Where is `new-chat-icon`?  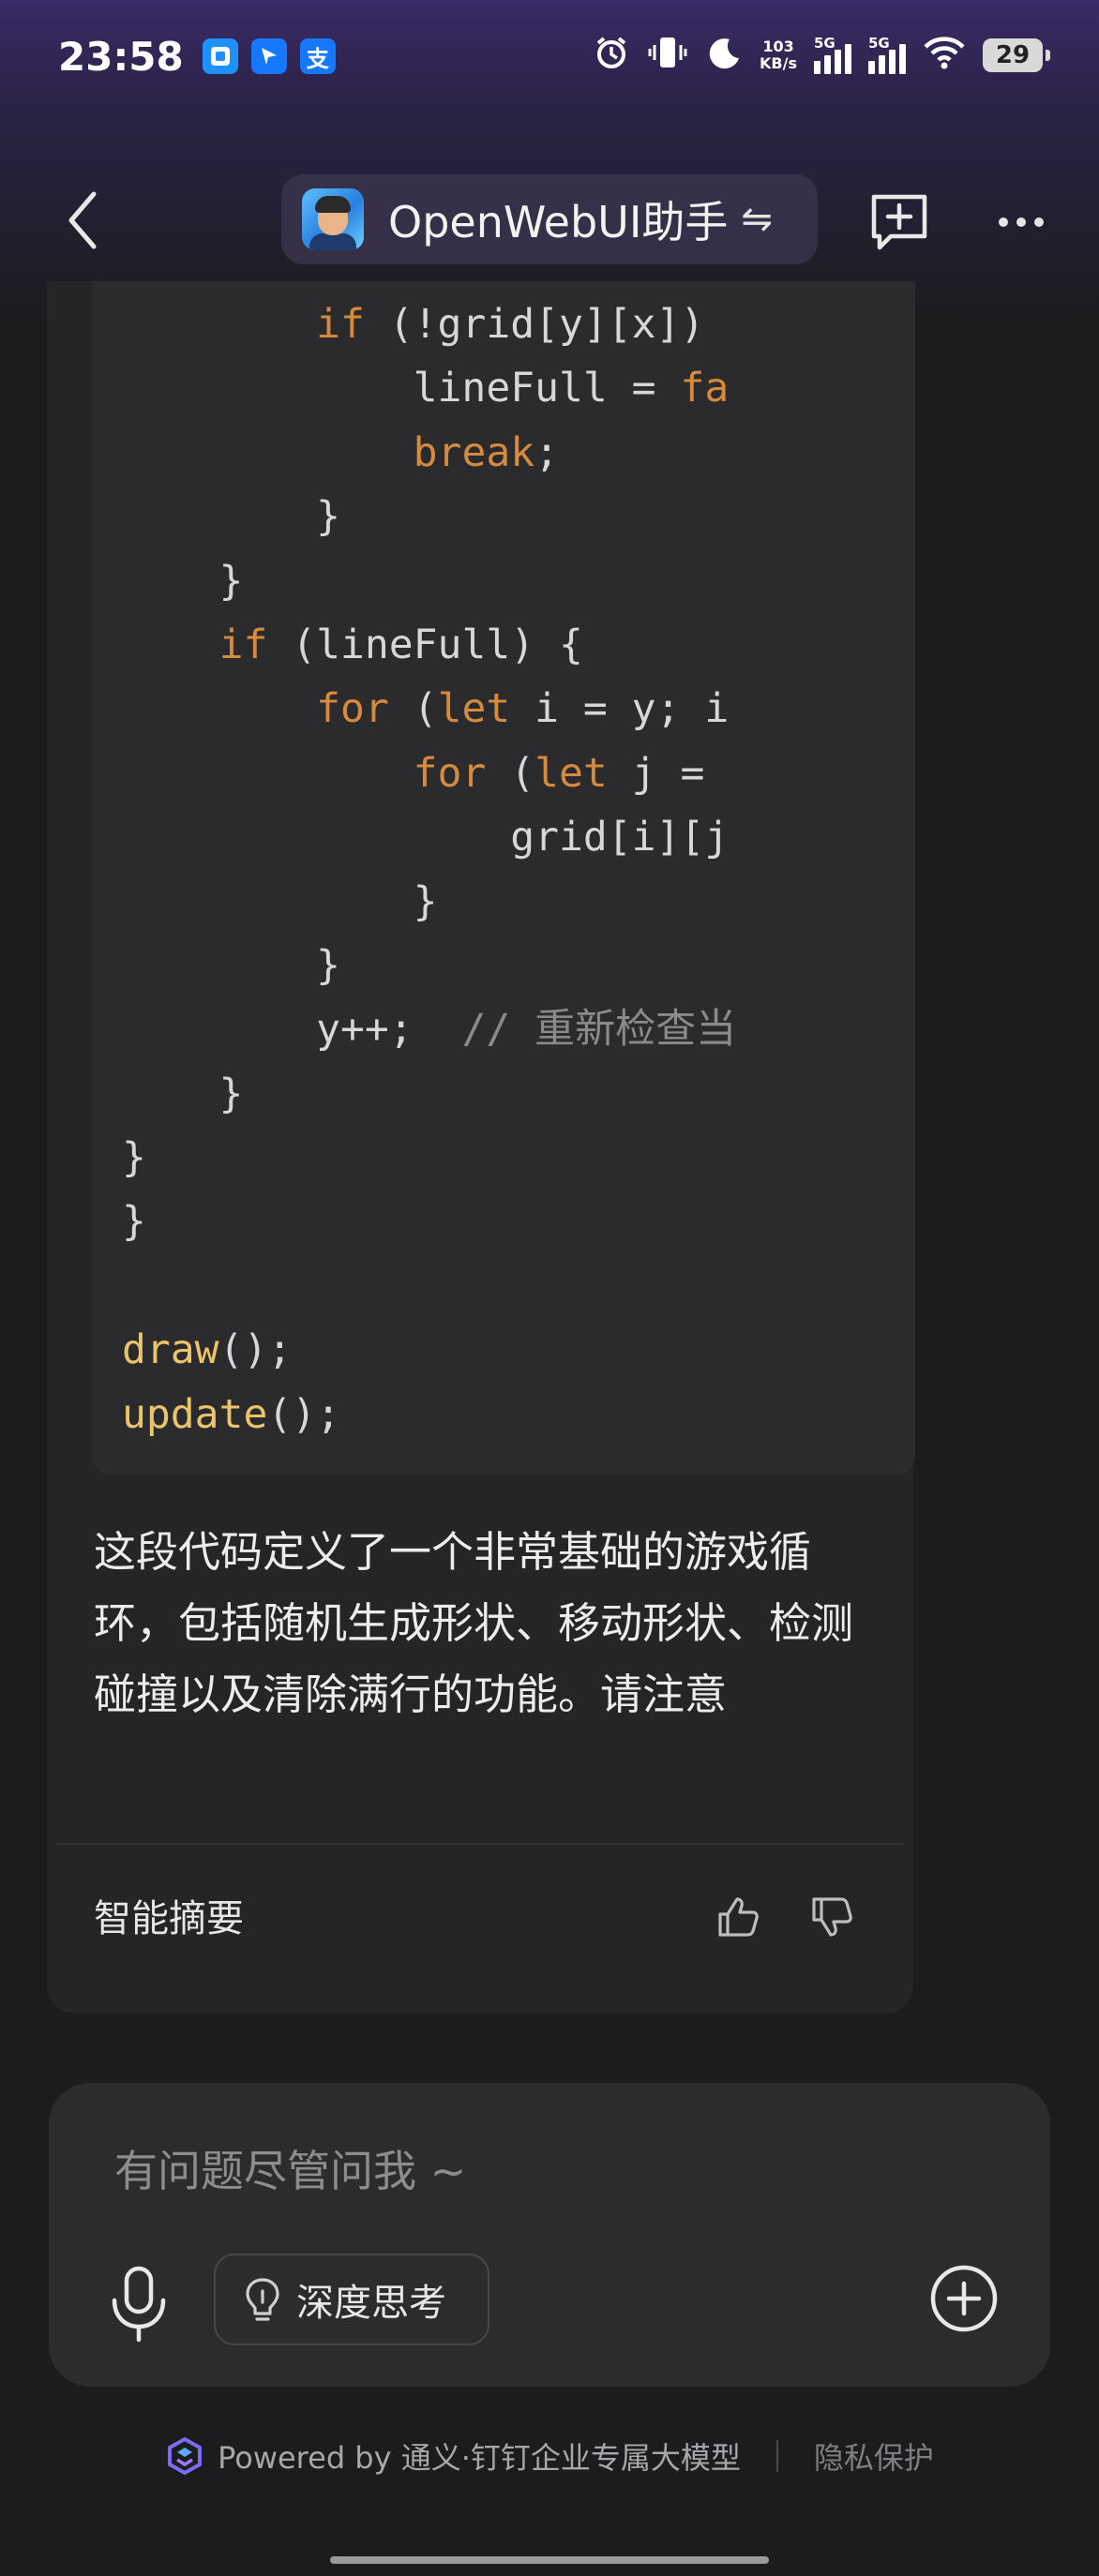
new-chat-icon is located at coordinates (899, 222).